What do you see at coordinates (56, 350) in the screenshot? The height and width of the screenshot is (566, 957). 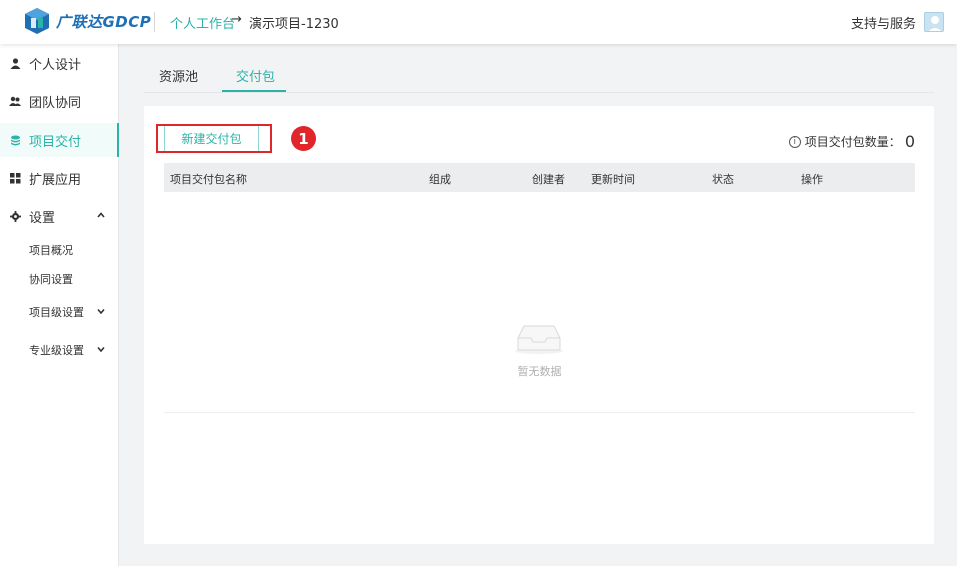 I see `sidebar-subitem-label: 专业级设置` at bounding box center [56, 350].